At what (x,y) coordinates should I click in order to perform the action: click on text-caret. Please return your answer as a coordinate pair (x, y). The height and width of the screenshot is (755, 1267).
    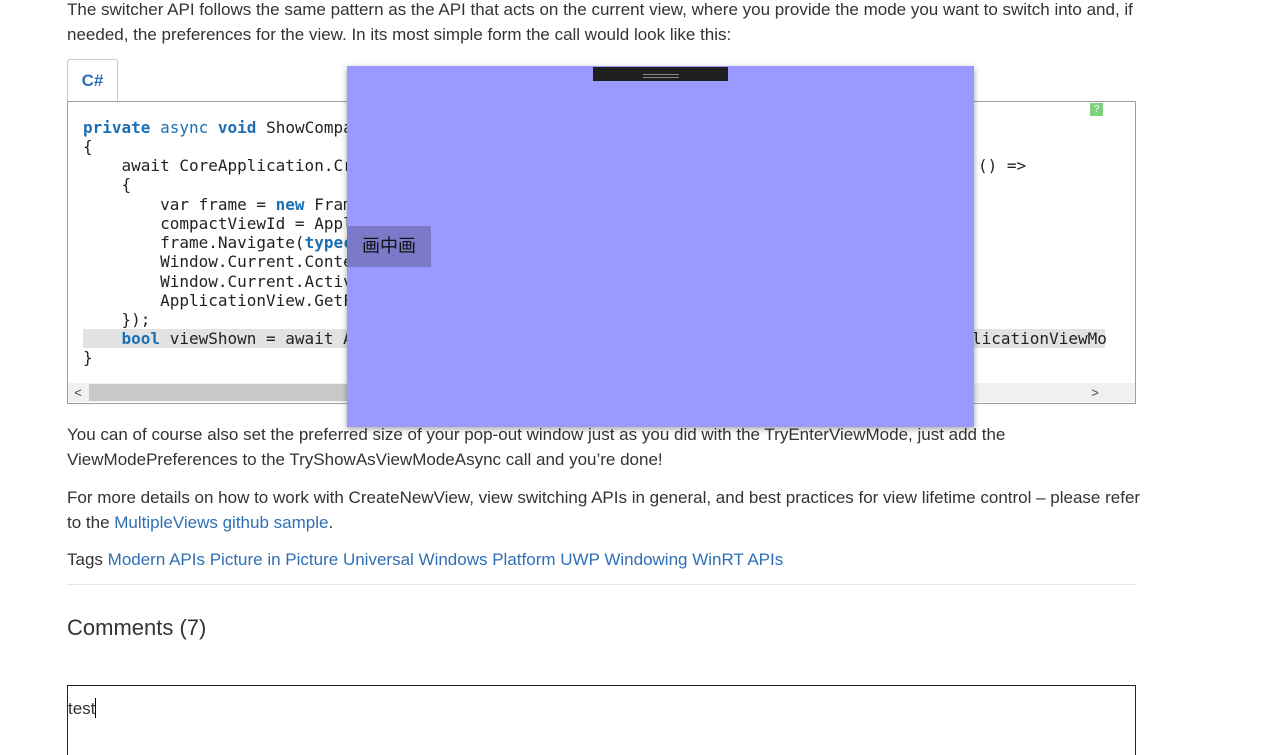
    Looking at the image, I should click on (96, 708).